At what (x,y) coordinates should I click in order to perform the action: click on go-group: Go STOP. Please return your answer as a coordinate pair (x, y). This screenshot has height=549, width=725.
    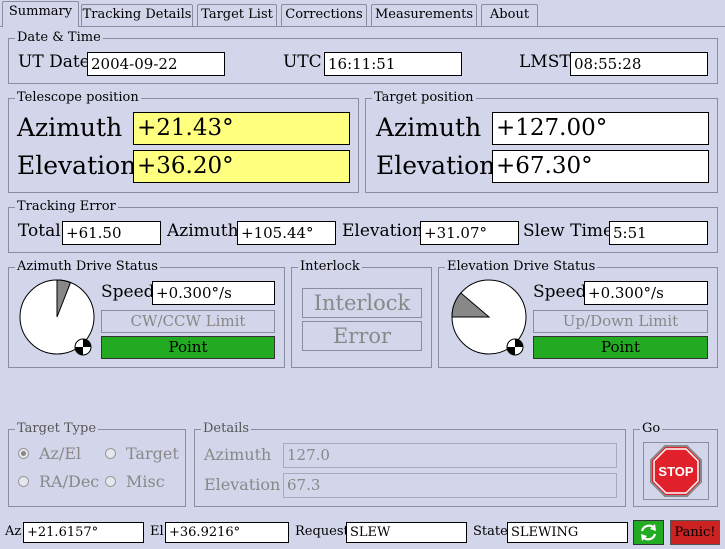
    Looking at the image, I should click on (675, 464).